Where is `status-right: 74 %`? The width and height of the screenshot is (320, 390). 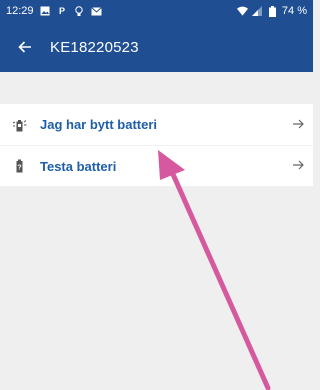 status-right: 74 % is located at coordinates (271, 11).